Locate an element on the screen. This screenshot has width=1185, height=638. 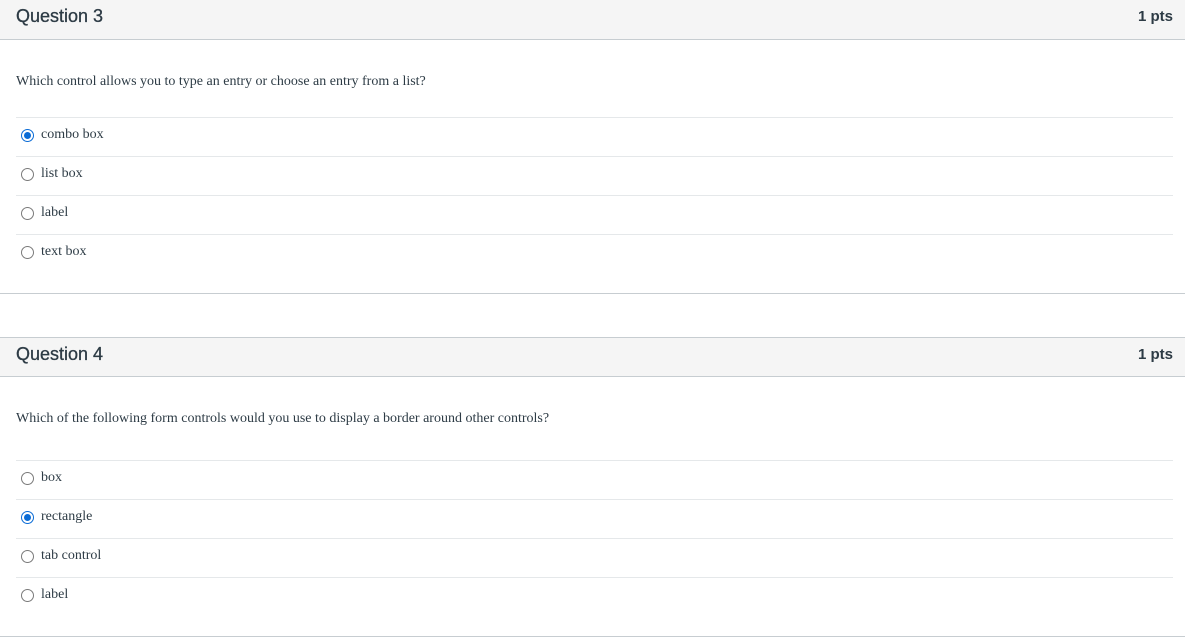
answer-option-tab-control: tab control is located at coordinates (594, 557).